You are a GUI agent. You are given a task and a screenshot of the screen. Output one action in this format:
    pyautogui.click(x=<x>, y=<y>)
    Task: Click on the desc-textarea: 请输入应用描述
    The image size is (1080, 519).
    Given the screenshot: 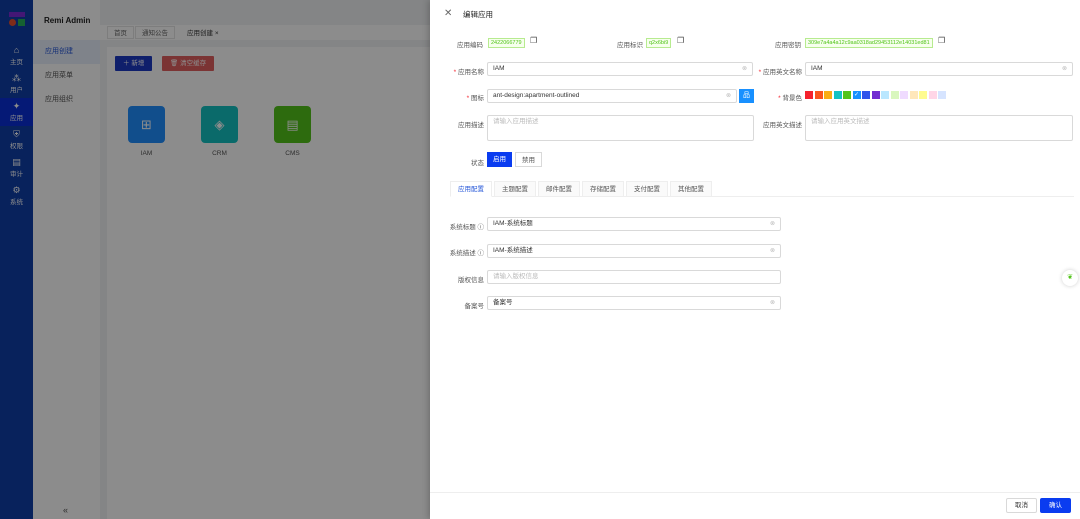 What is the action you would take?
    pyautogui.click(x=620, y=128)
    